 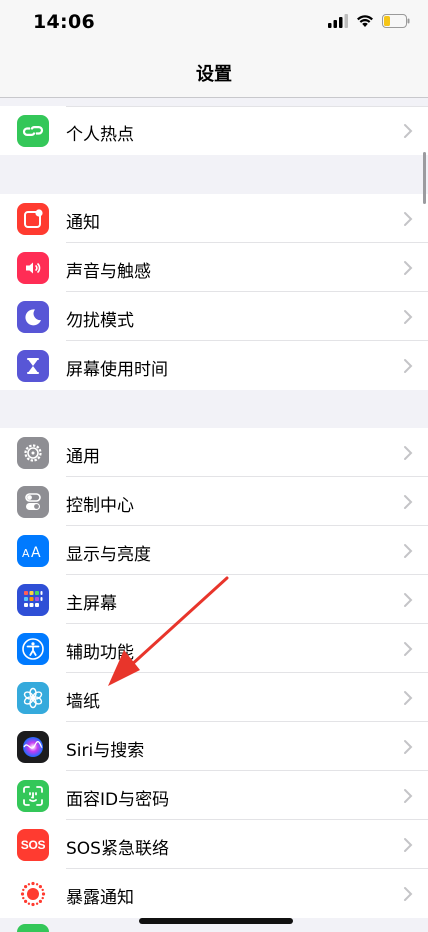 I want to click on notifications-icon, so click(x=33, y=218).